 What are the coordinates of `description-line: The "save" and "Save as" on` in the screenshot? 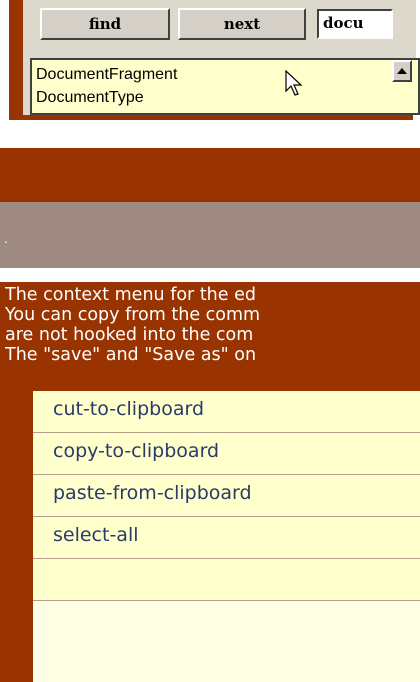 It's located at (131, 355).